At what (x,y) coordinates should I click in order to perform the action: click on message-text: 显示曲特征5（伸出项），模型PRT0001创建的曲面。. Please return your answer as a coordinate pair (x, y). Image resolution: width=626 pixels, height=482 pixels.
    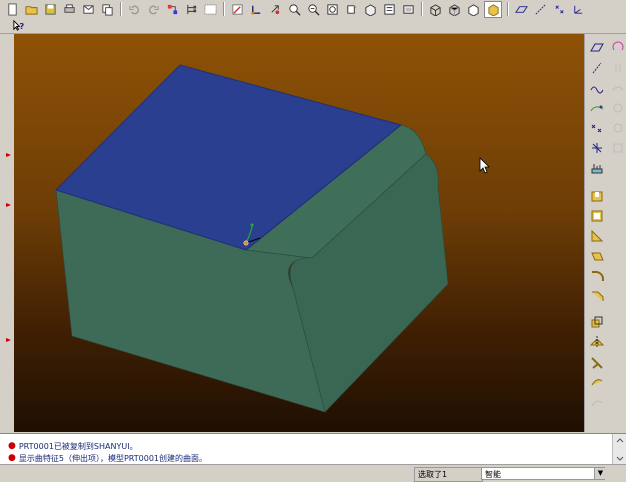
    Looking at the image, I should click on (112, 458).